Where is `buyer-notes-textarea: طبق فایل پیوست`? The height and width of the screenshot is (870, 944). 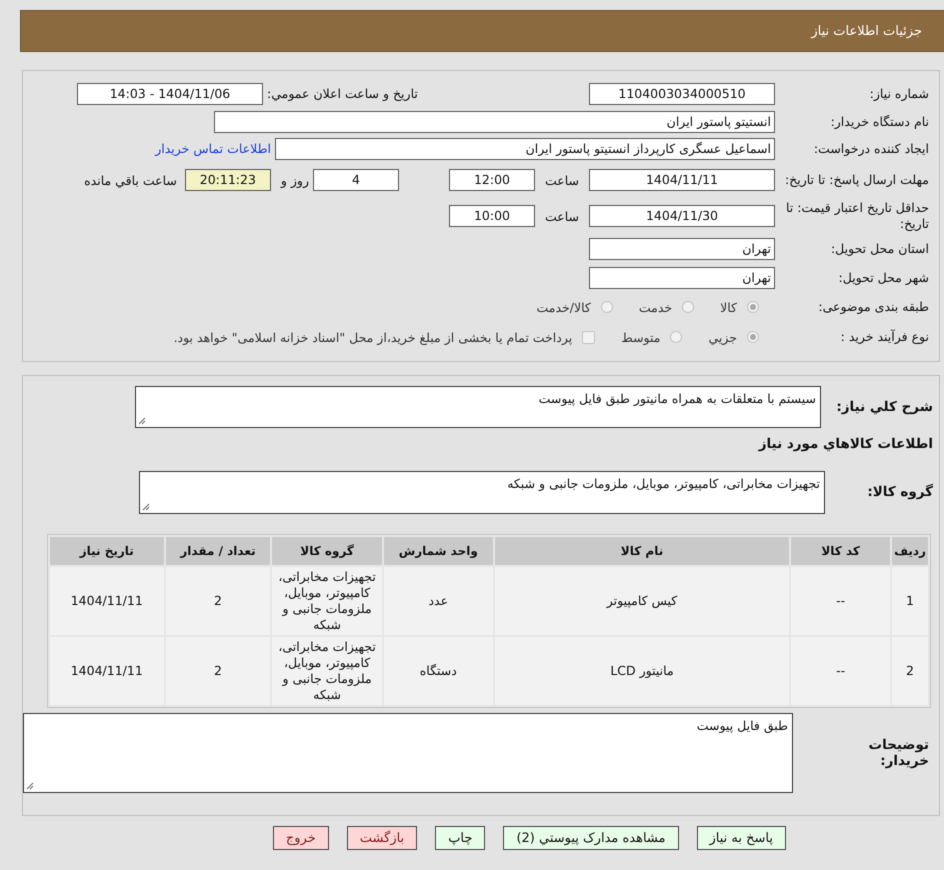 buyer-notes-textarea: طبق فایل پیوست is located at coordinates (408, 753).